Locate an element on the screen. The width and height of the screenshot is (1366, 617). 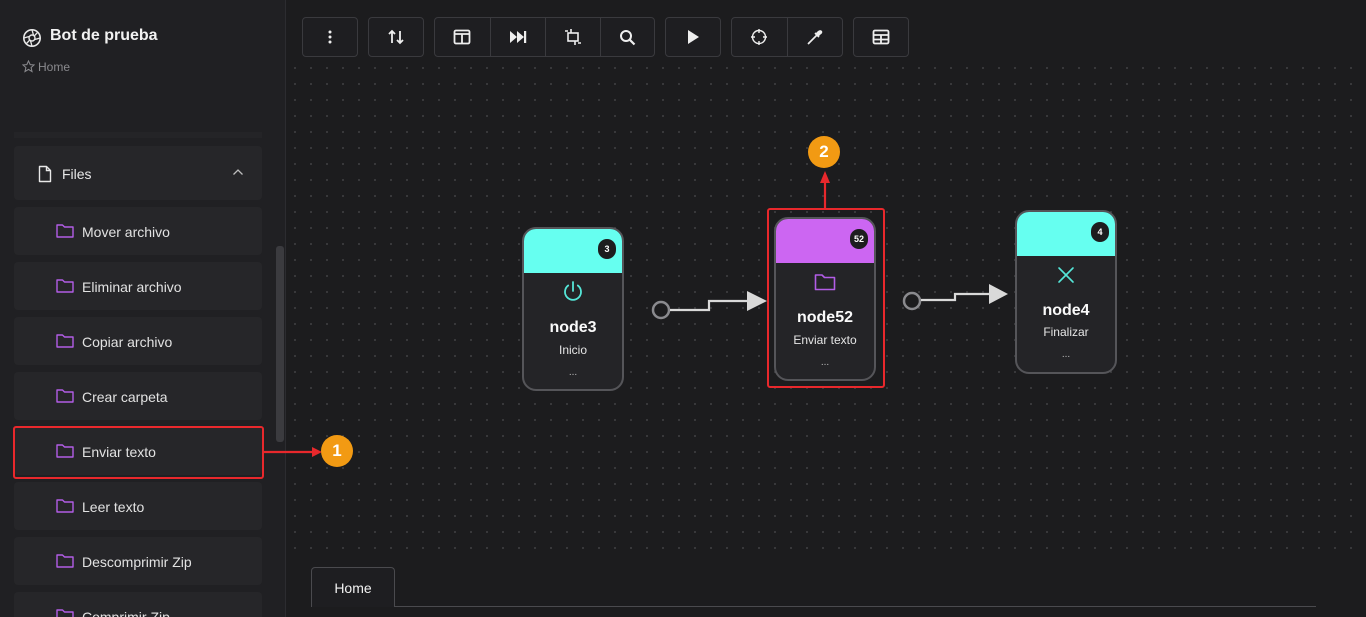
node-name: node3 is located at coordinates (573, 327).